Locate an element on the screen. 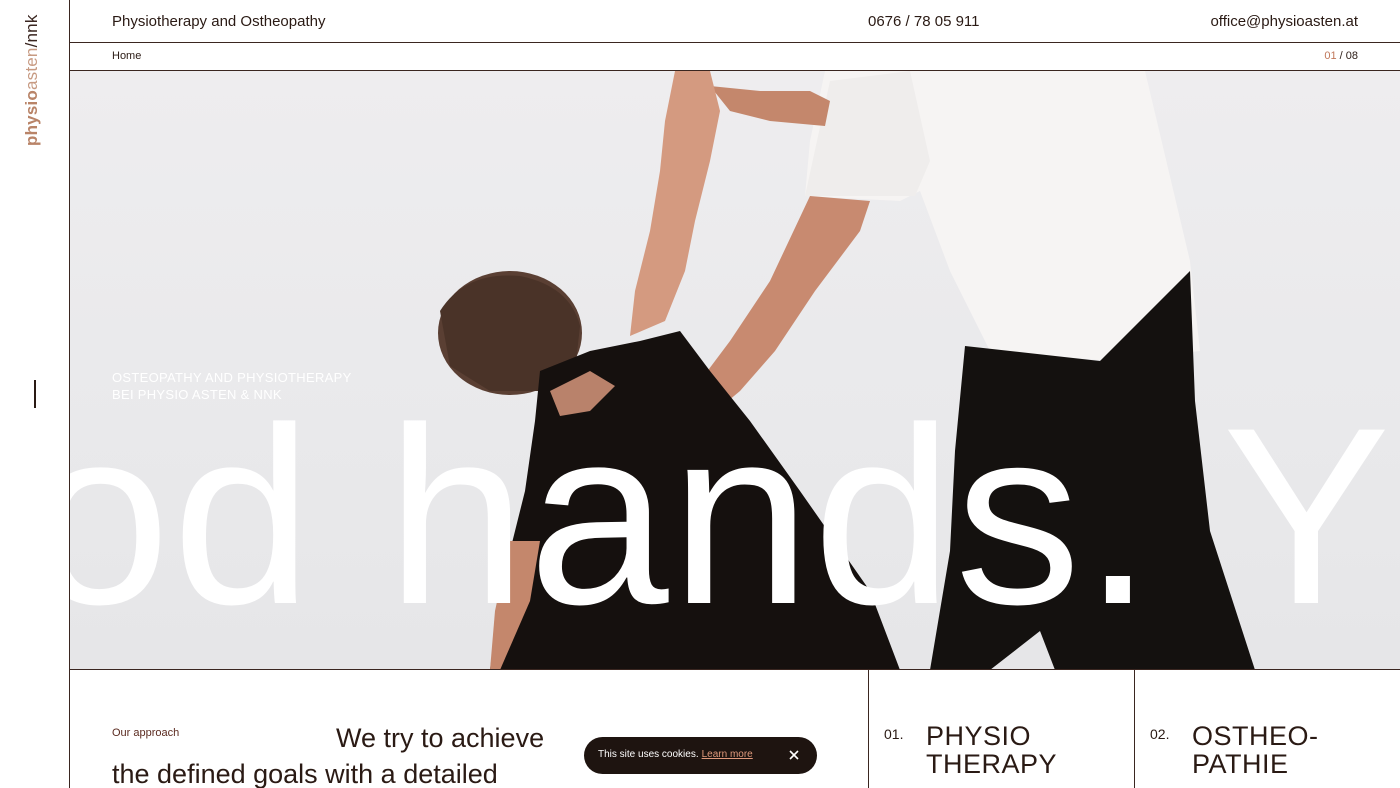  service-card-physiotherapy: 01. PHYSIO THERAPY is located at coordinates (1001, 729).